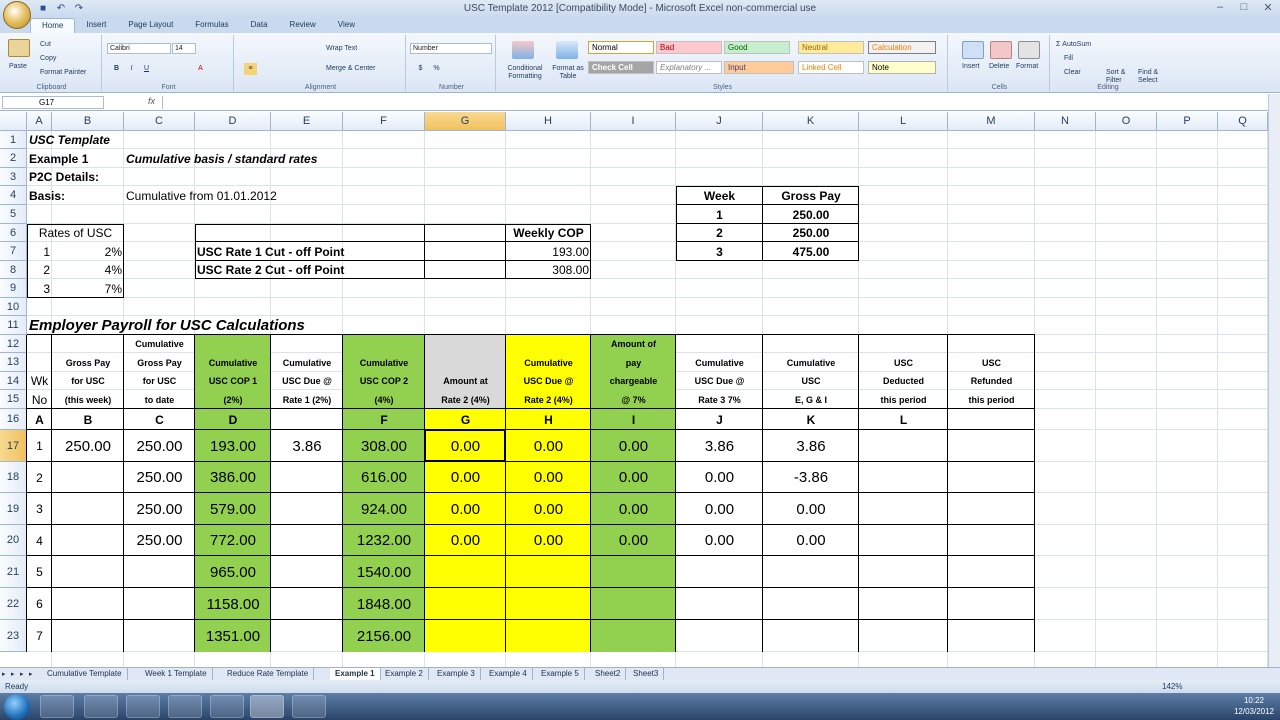  Describe the element at coordinates (451, 48) in the screenshot. I see `number-format-select: Number` at that location.